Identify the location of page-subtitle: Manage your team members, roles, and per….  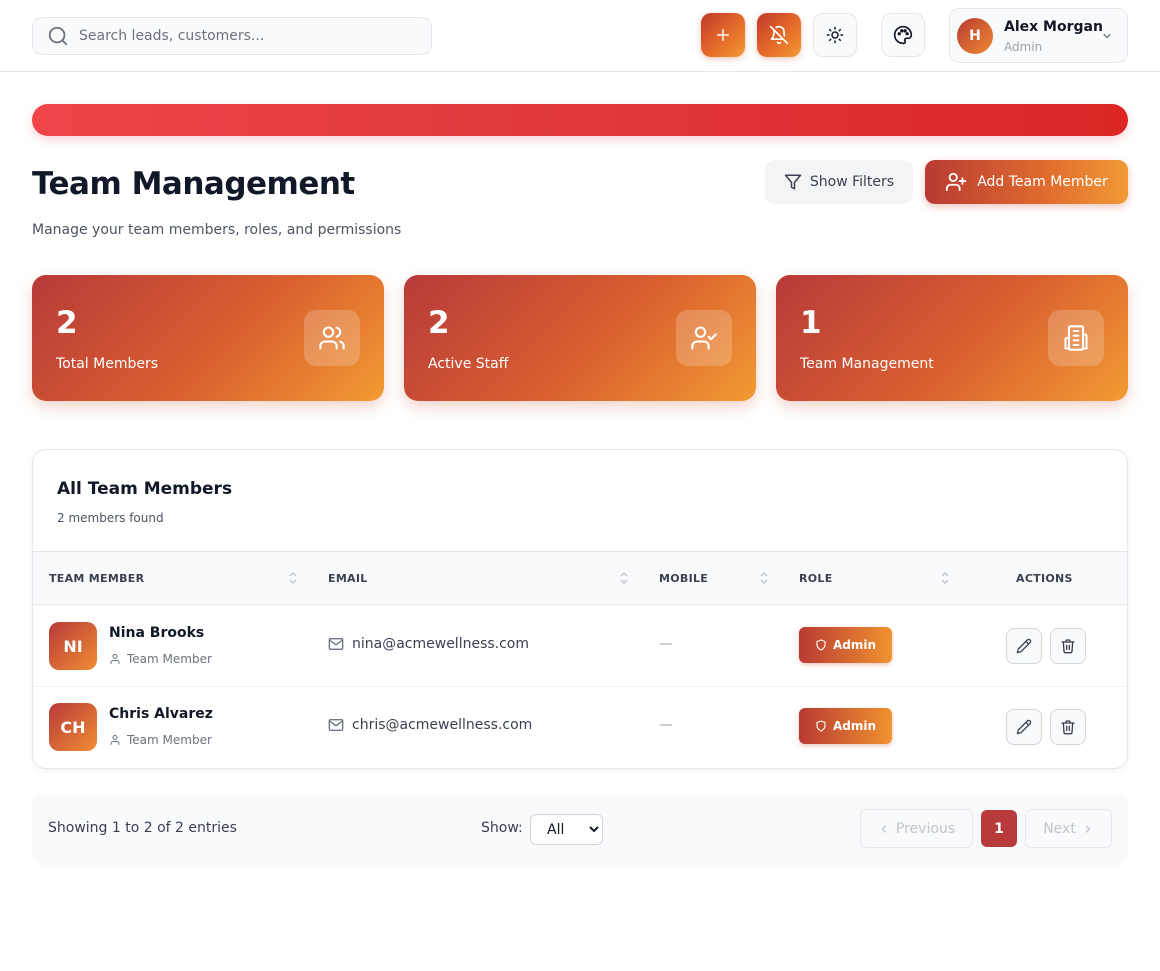
(217, 230).